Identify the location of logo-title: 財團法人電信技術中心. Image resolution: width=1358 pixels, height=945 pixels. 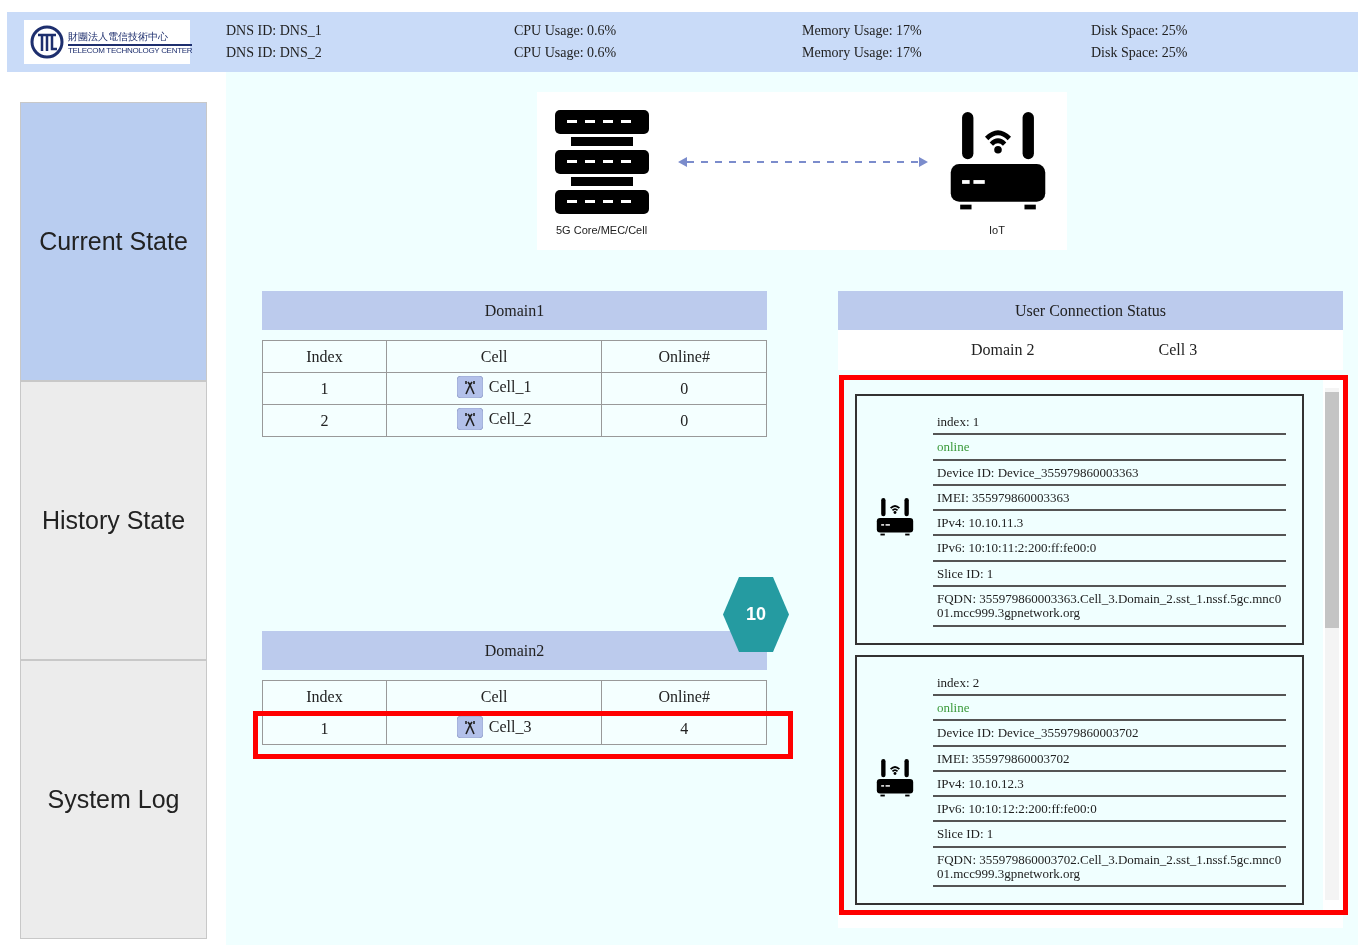
(130, 37).